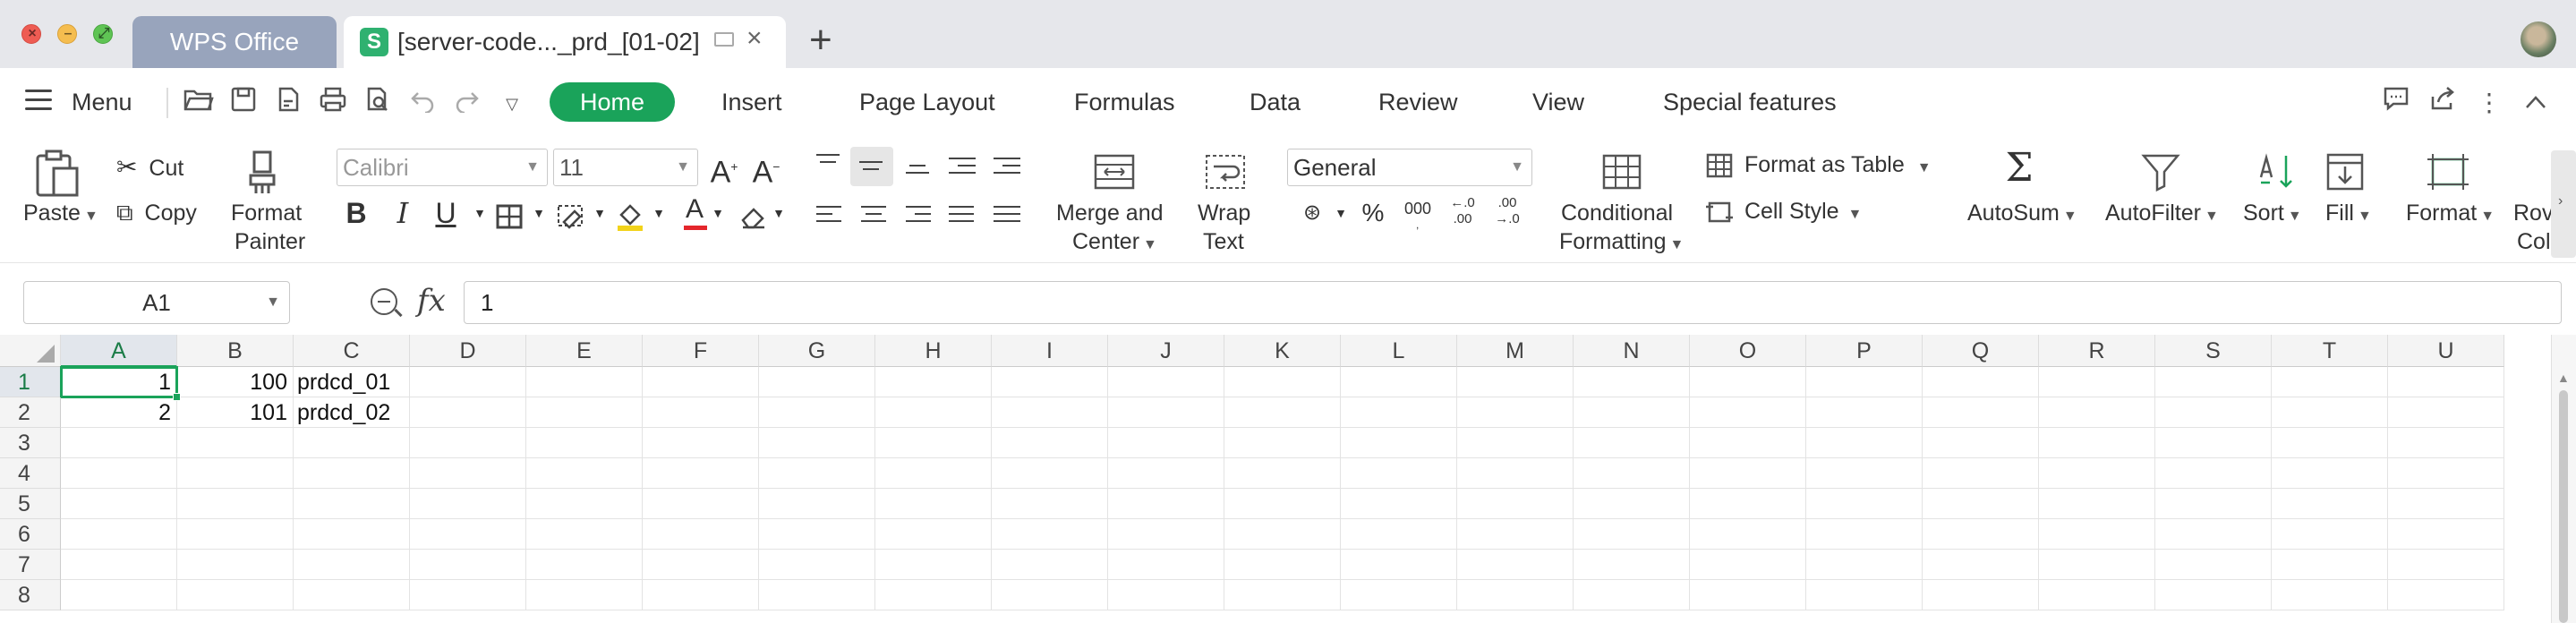  What do you see at coordinates (2446, 382) in the screenshot?
I see `cell-U1` at bounding box center [2446, 382].